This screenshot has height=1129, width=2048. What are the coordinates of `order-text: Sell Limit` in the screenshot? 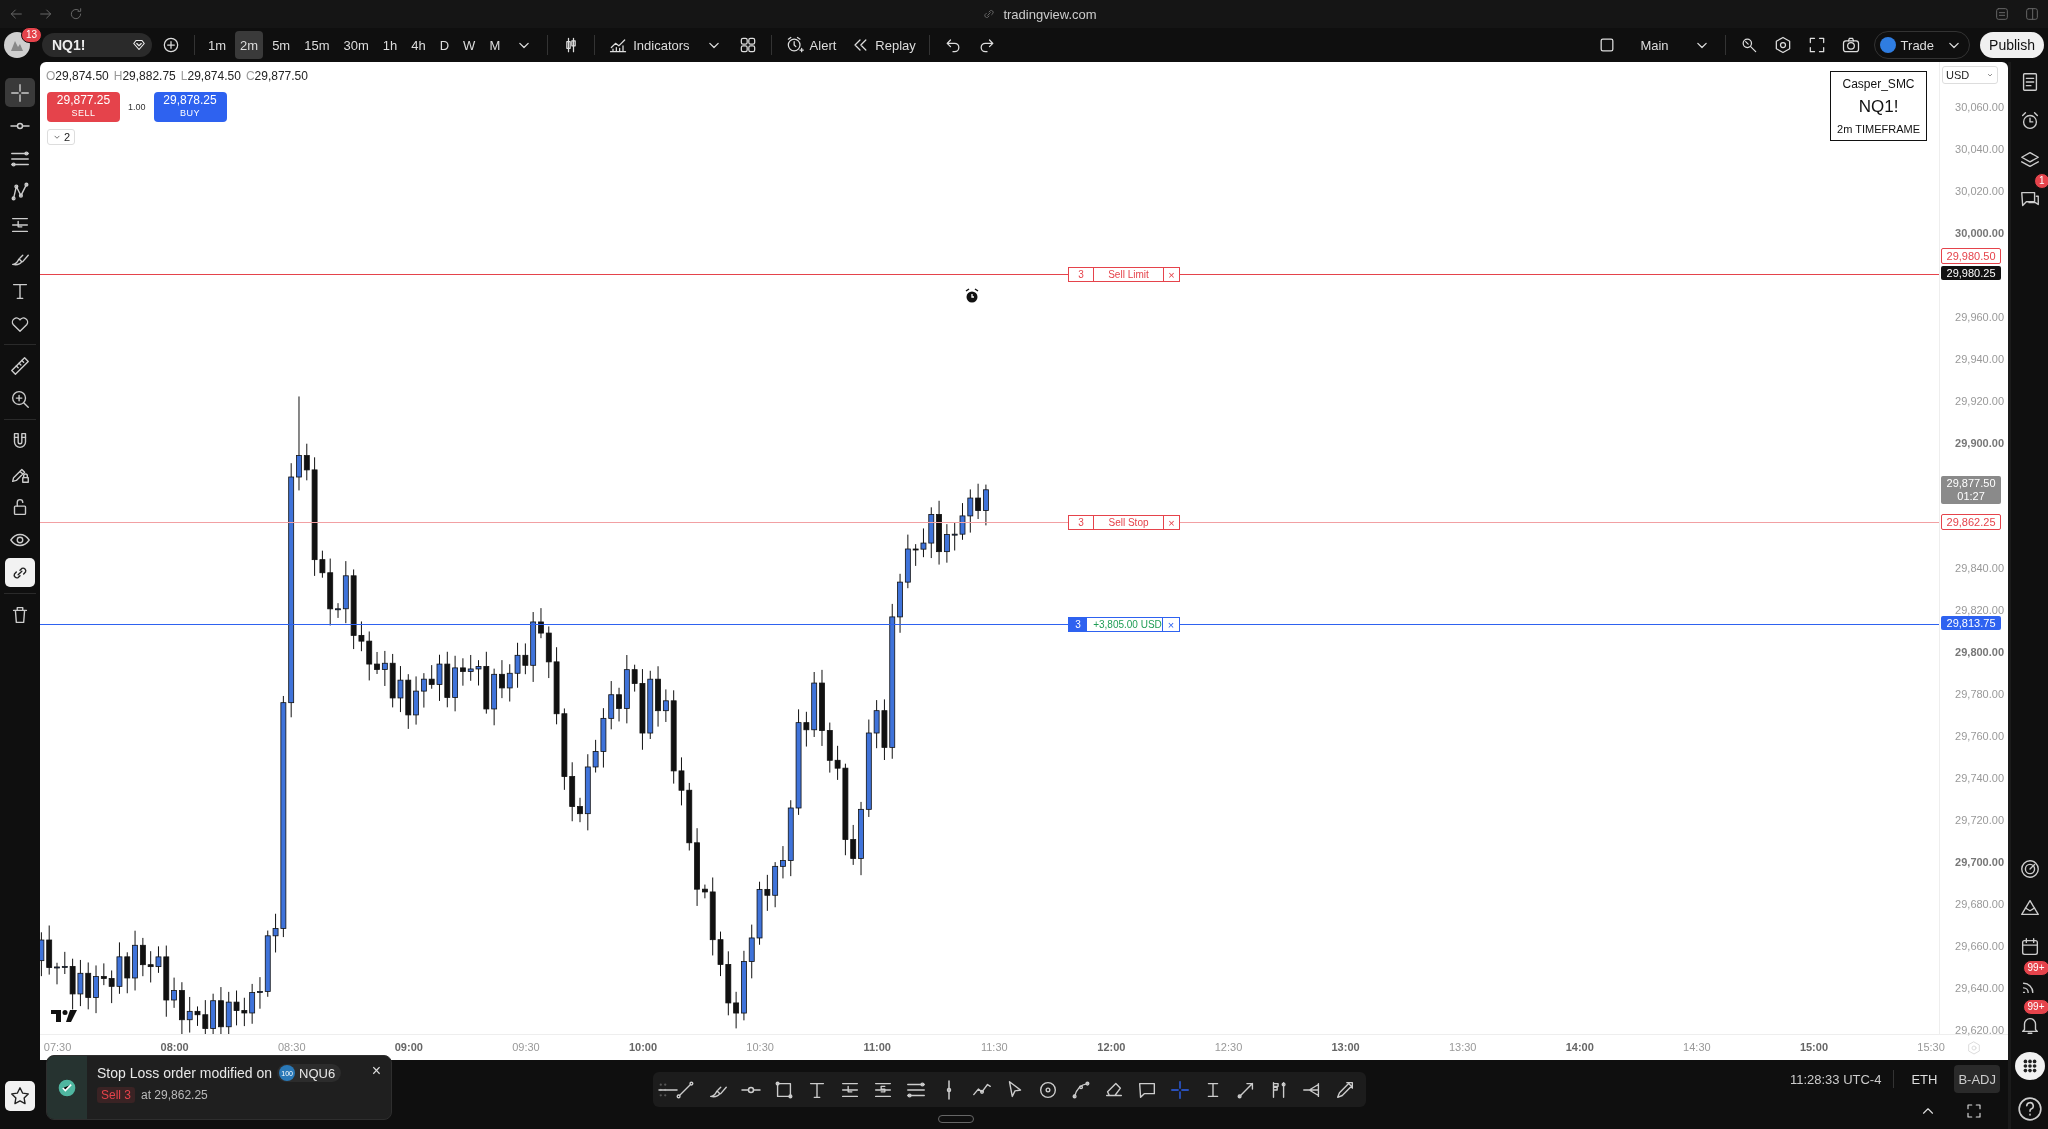 It's located at (1128, 274).